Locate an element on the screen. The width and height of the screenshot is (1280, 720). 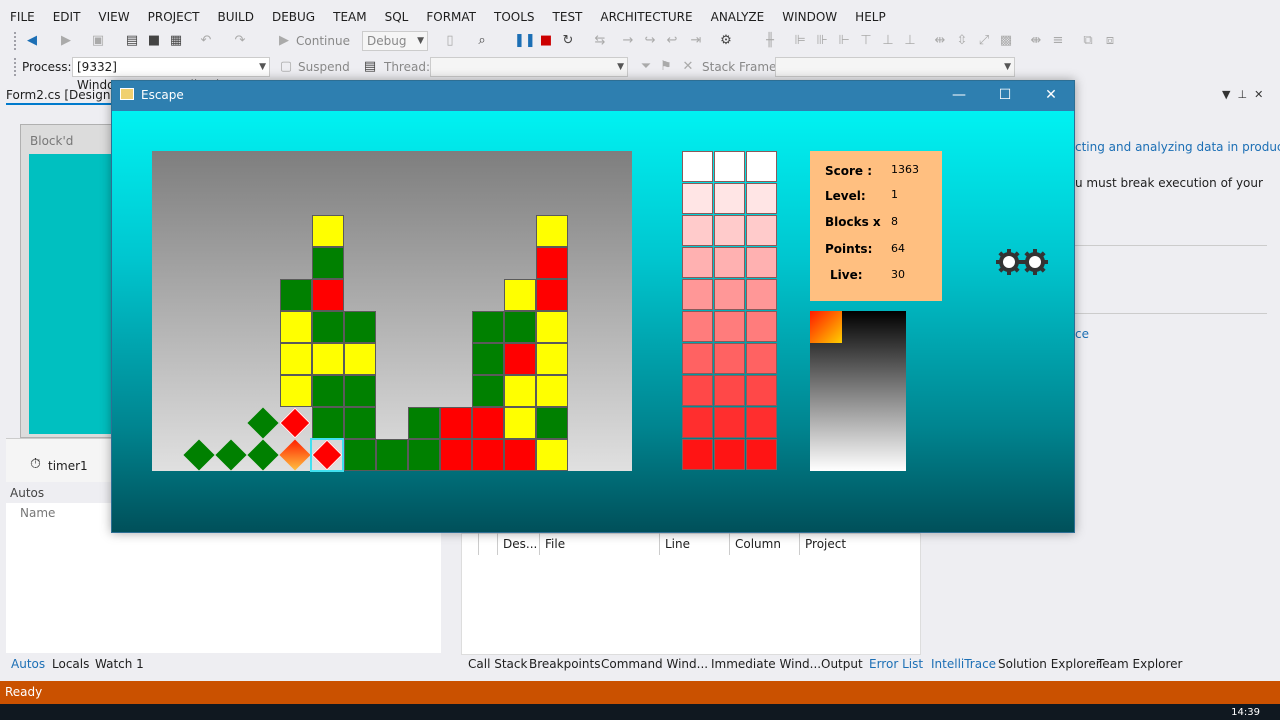
menu-format: FORMAT is located at coordinates (451, 17).